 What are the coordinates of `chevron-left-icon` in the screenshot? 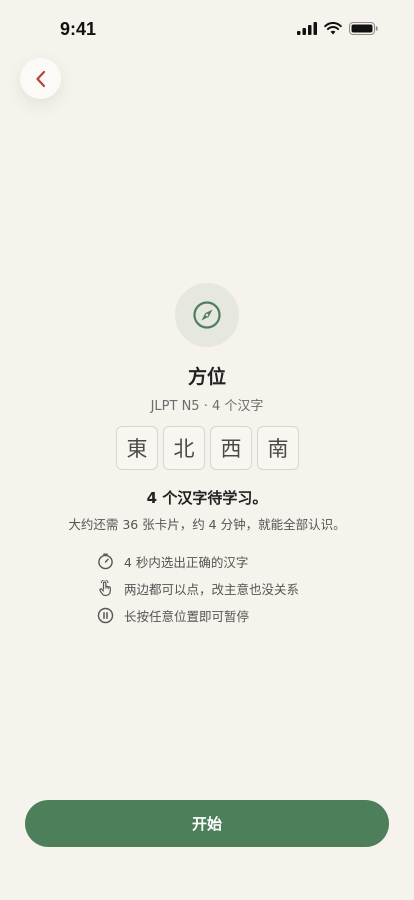 It's located at (40, 78).